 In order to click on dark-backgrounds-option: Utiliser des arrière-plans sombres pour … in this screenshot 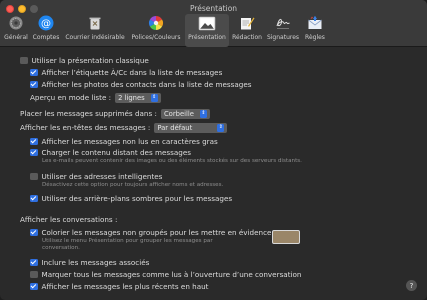, I will do `click(131, 198)`.